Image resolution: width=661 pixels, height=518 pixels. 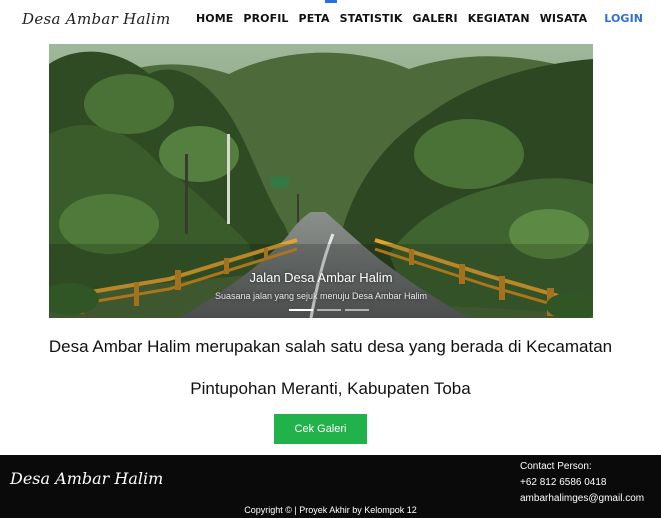 I want to click on intro-text-line-2: Pintupohan Meranti, Kabupaten Toba, so click(x=330, y=388).